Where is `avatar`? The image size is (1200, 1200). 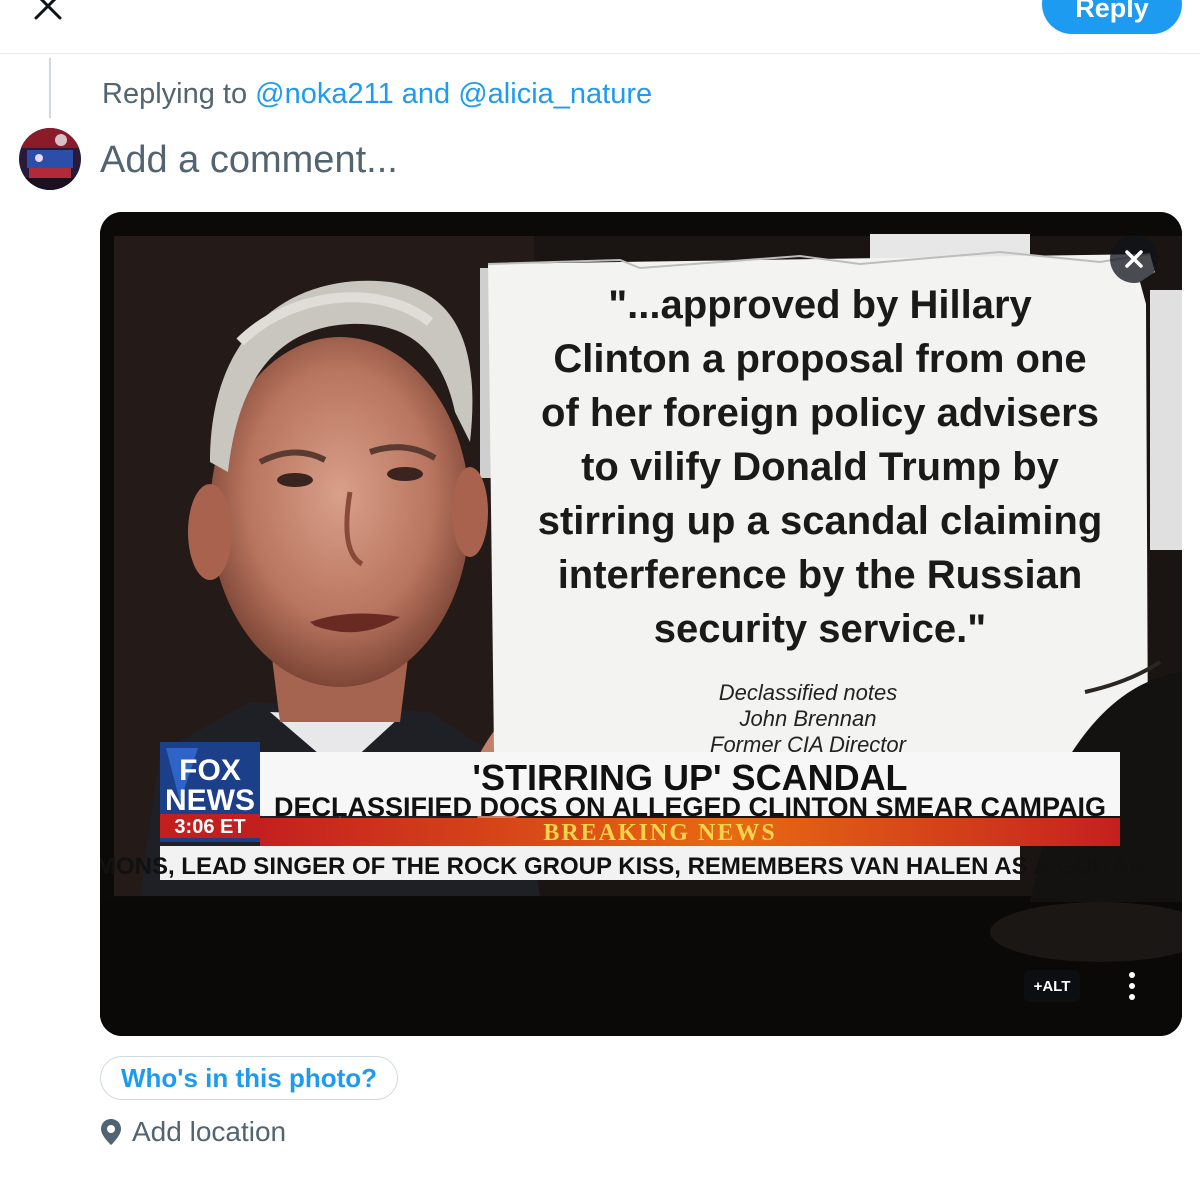
avatar is located at coordinates (50, 159).